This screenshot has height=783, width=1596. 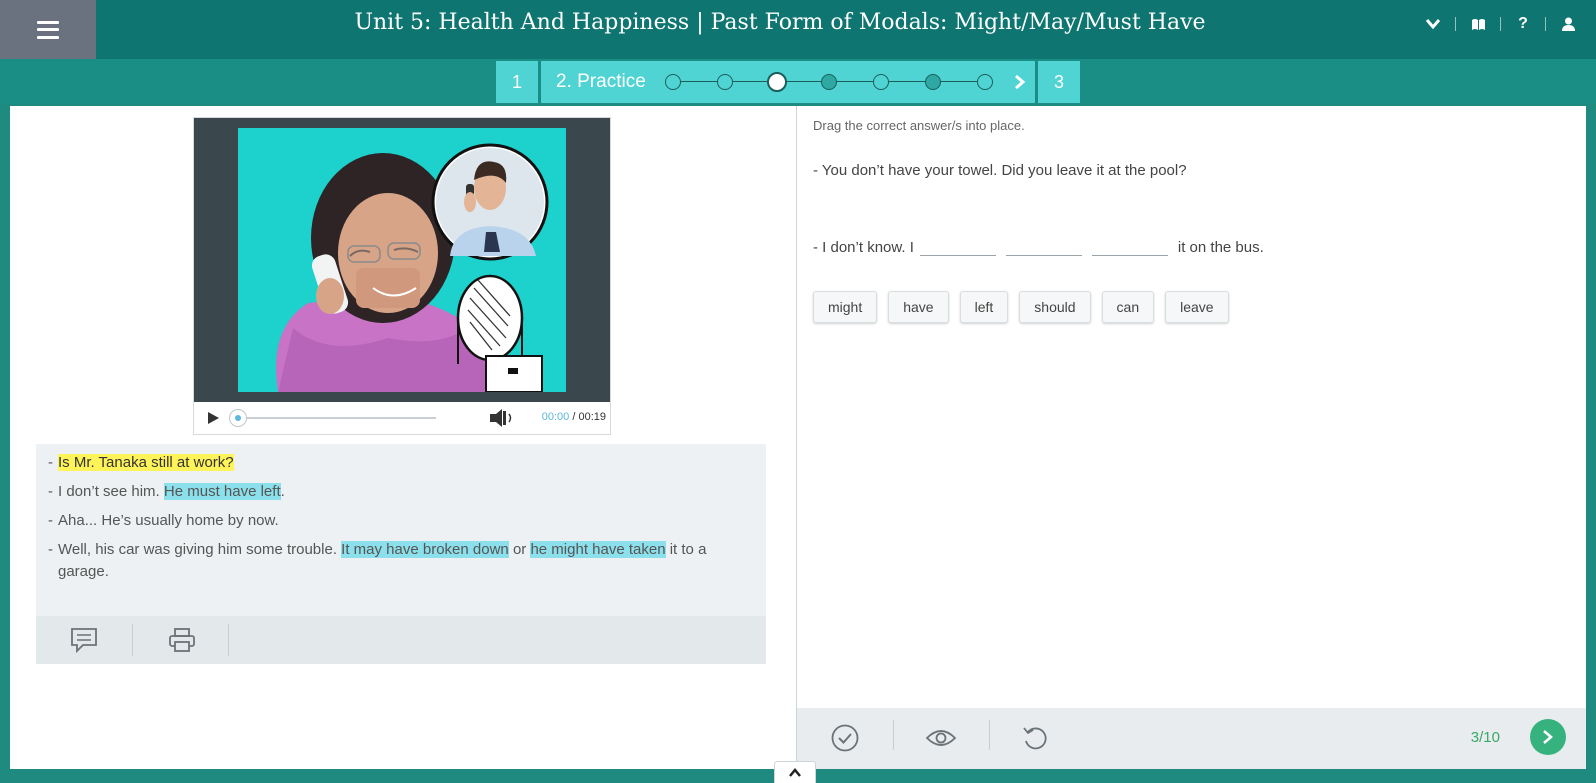 What do you see at coordinates (338, 418) in the screenshot?
I see `seek-bar` at bounding box center [338, 418].